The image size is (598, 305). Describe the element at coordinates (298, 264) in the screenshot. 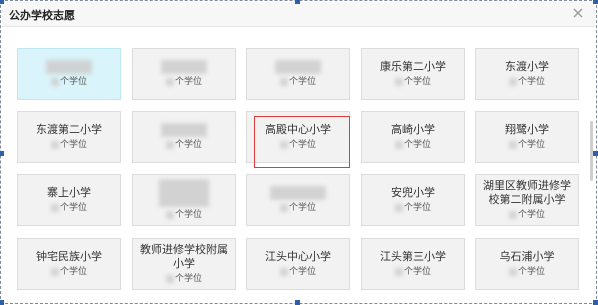

I see `school-tile: 江头中心小学 个学位` at that location.